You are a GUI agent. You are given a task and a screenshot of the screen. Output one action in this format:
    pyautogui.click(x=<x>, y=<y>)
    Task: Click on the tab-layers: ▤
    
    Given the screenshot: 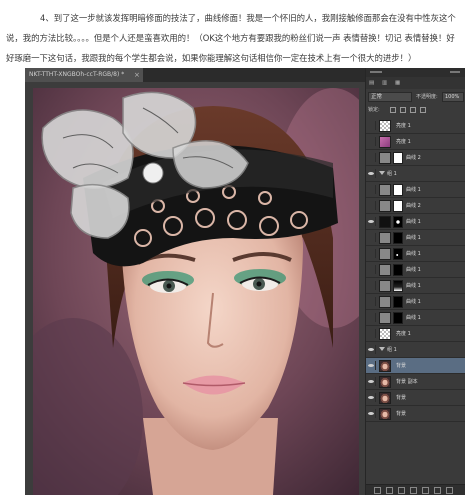 What is the action you would take?
    pyautogui.click(x=371, y=83)
    